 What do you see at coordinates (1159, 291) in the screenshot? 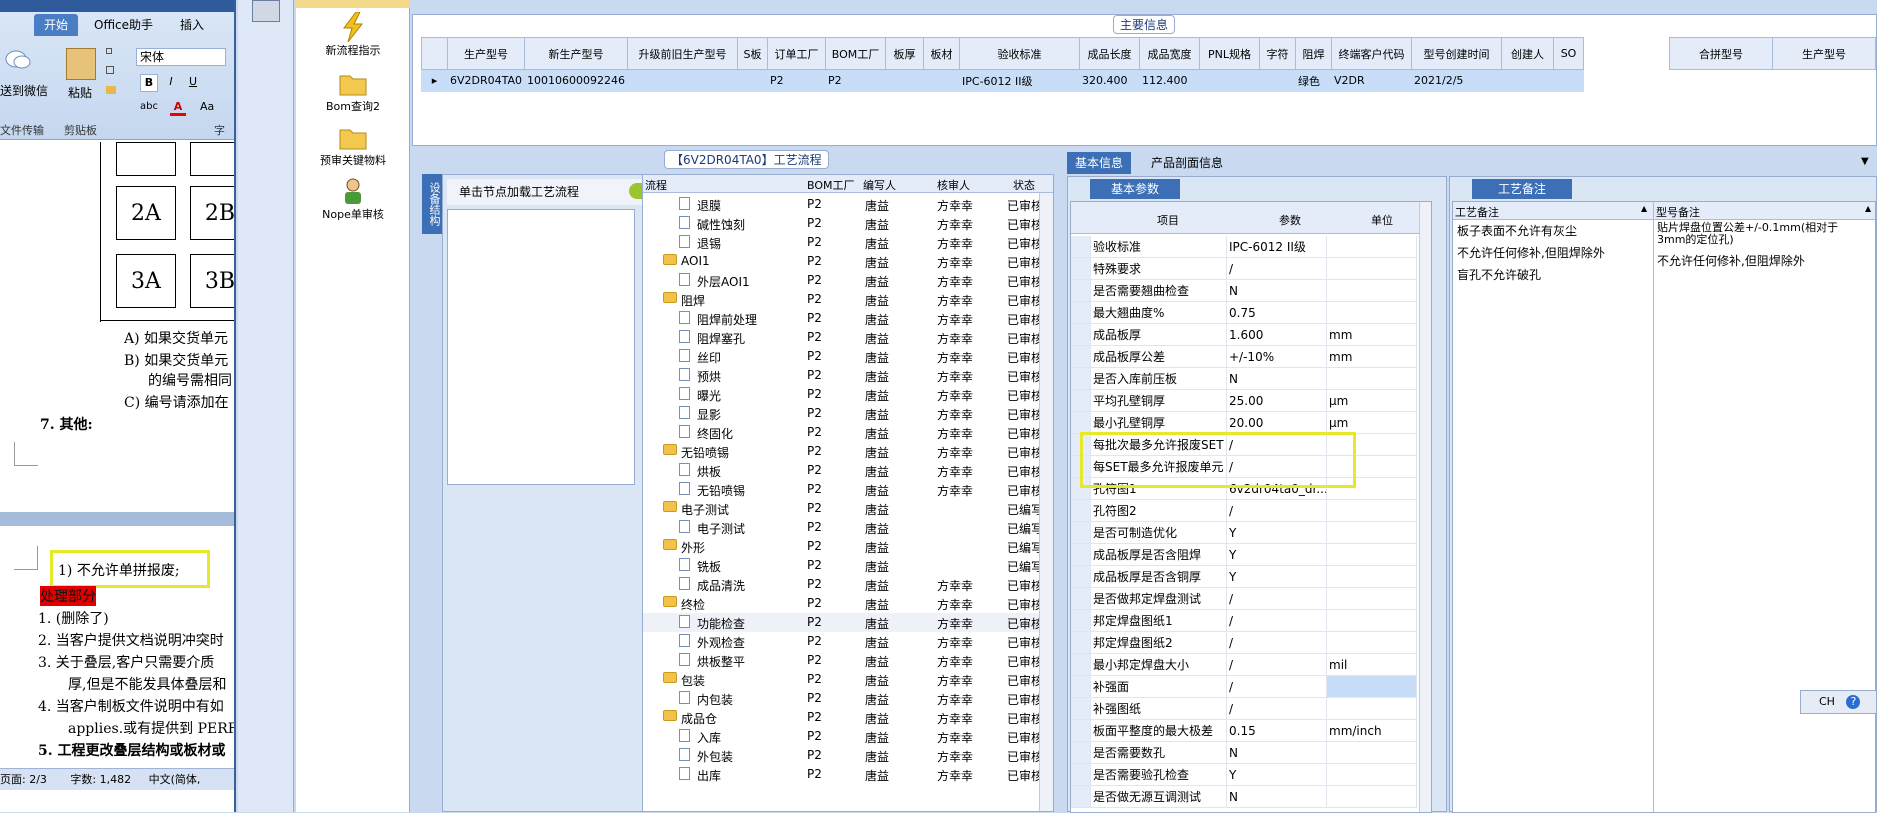
I see `param-item: 是否需要翘曲检查` at bounding box center [1159, 291].